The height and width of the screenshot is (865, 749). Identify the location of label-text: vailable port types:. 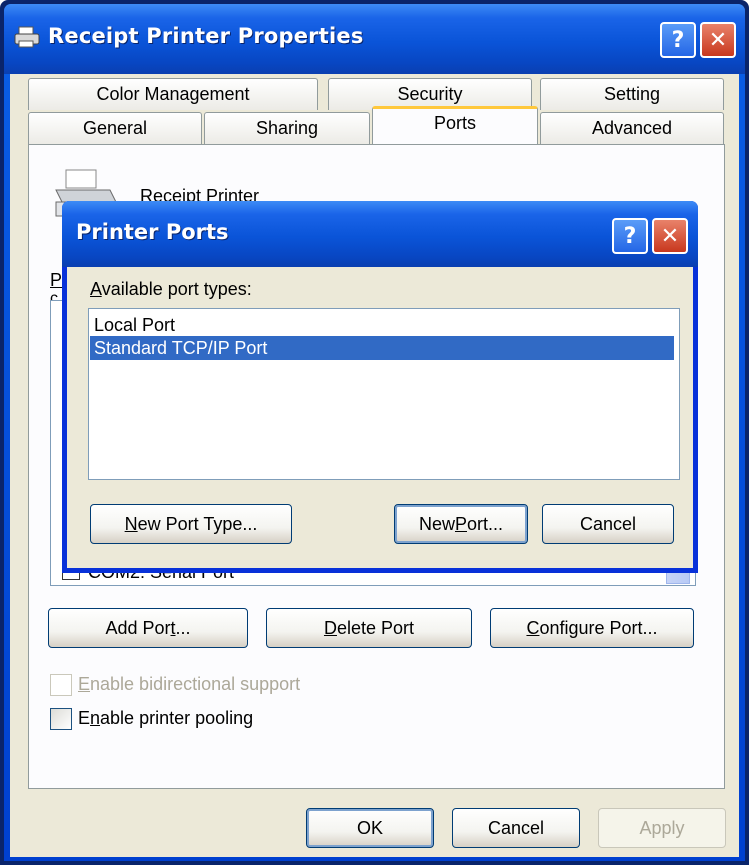
(176, 289).